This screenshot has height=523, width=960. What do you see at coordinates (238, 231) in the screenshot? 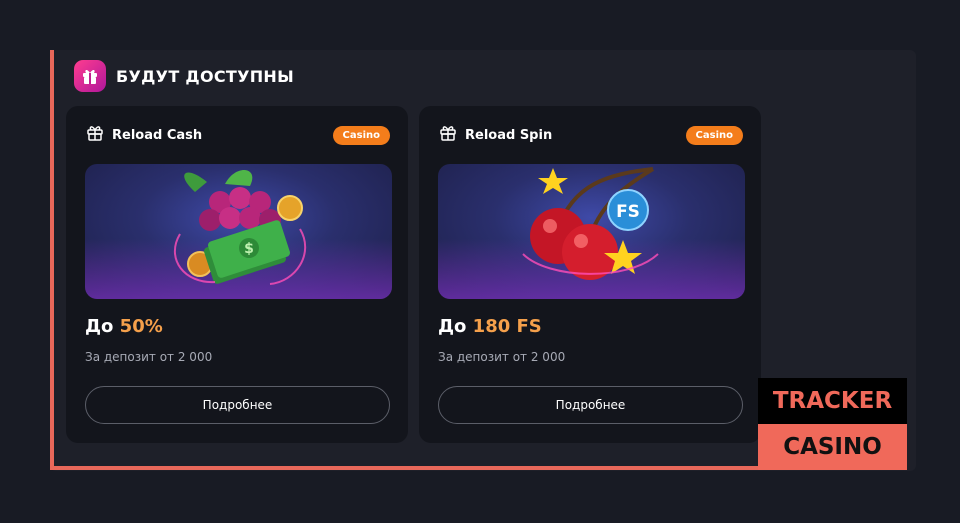
I see `grapes-cash-illustration: $` at bounding box center [238, 231].